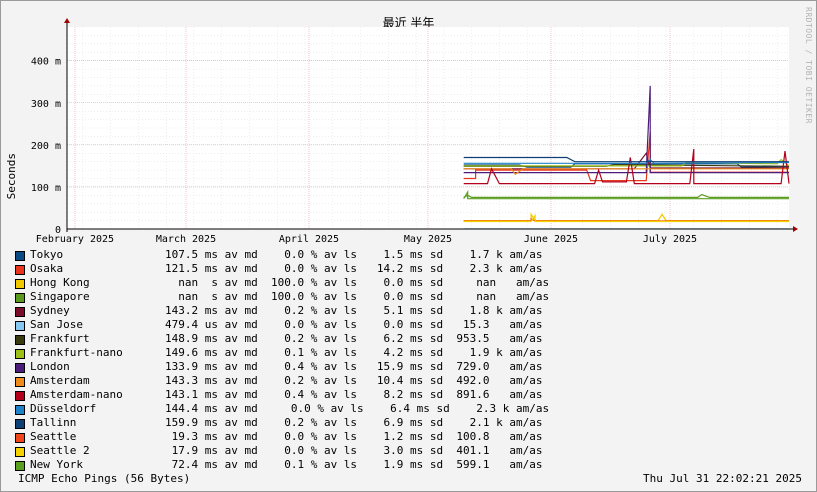  I want to click on legend-name: Hong Kong, so click(60, 282).